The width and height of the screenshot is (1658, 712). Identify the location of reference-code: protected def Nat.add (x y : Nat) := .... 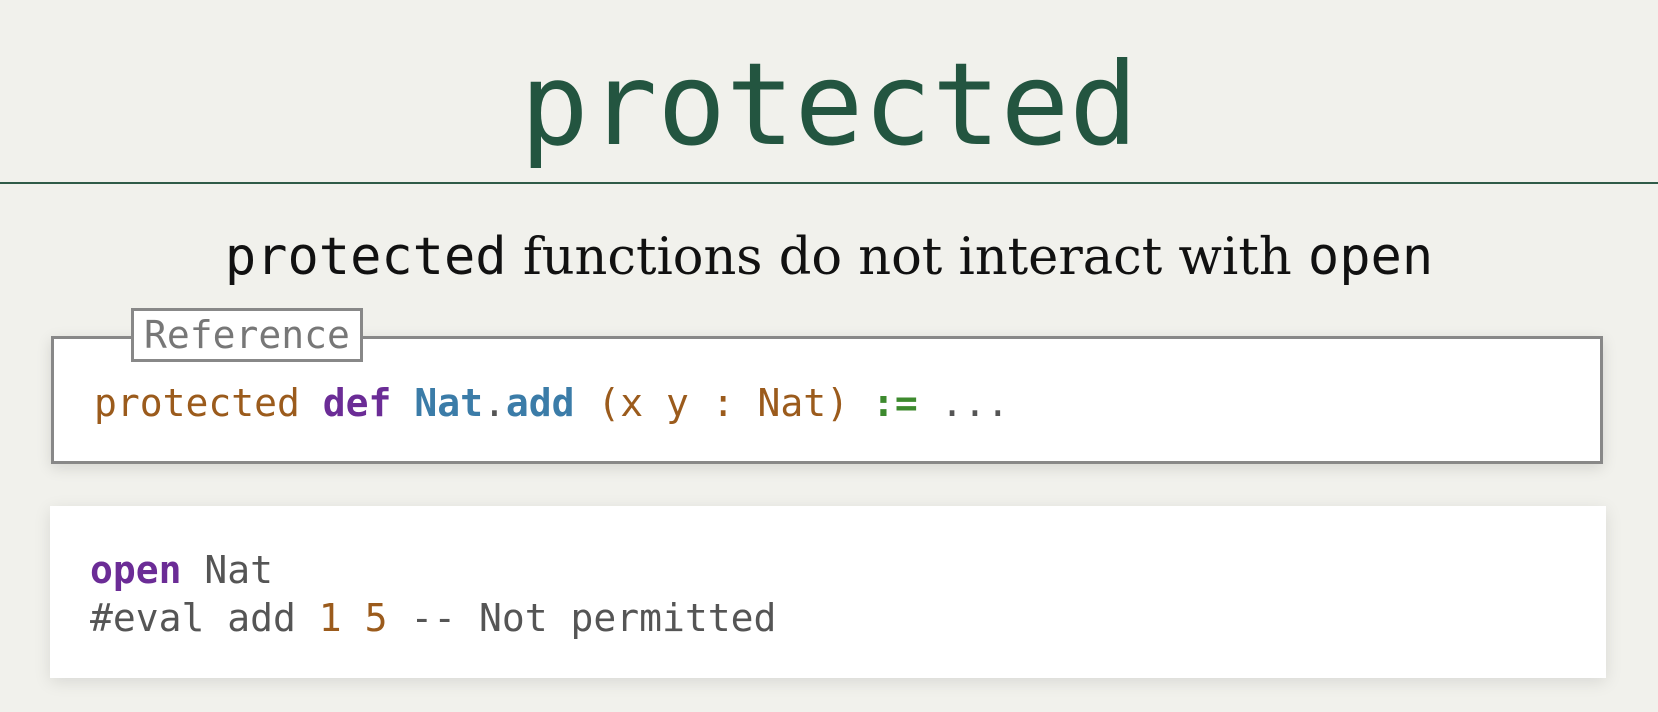
(551, 403).